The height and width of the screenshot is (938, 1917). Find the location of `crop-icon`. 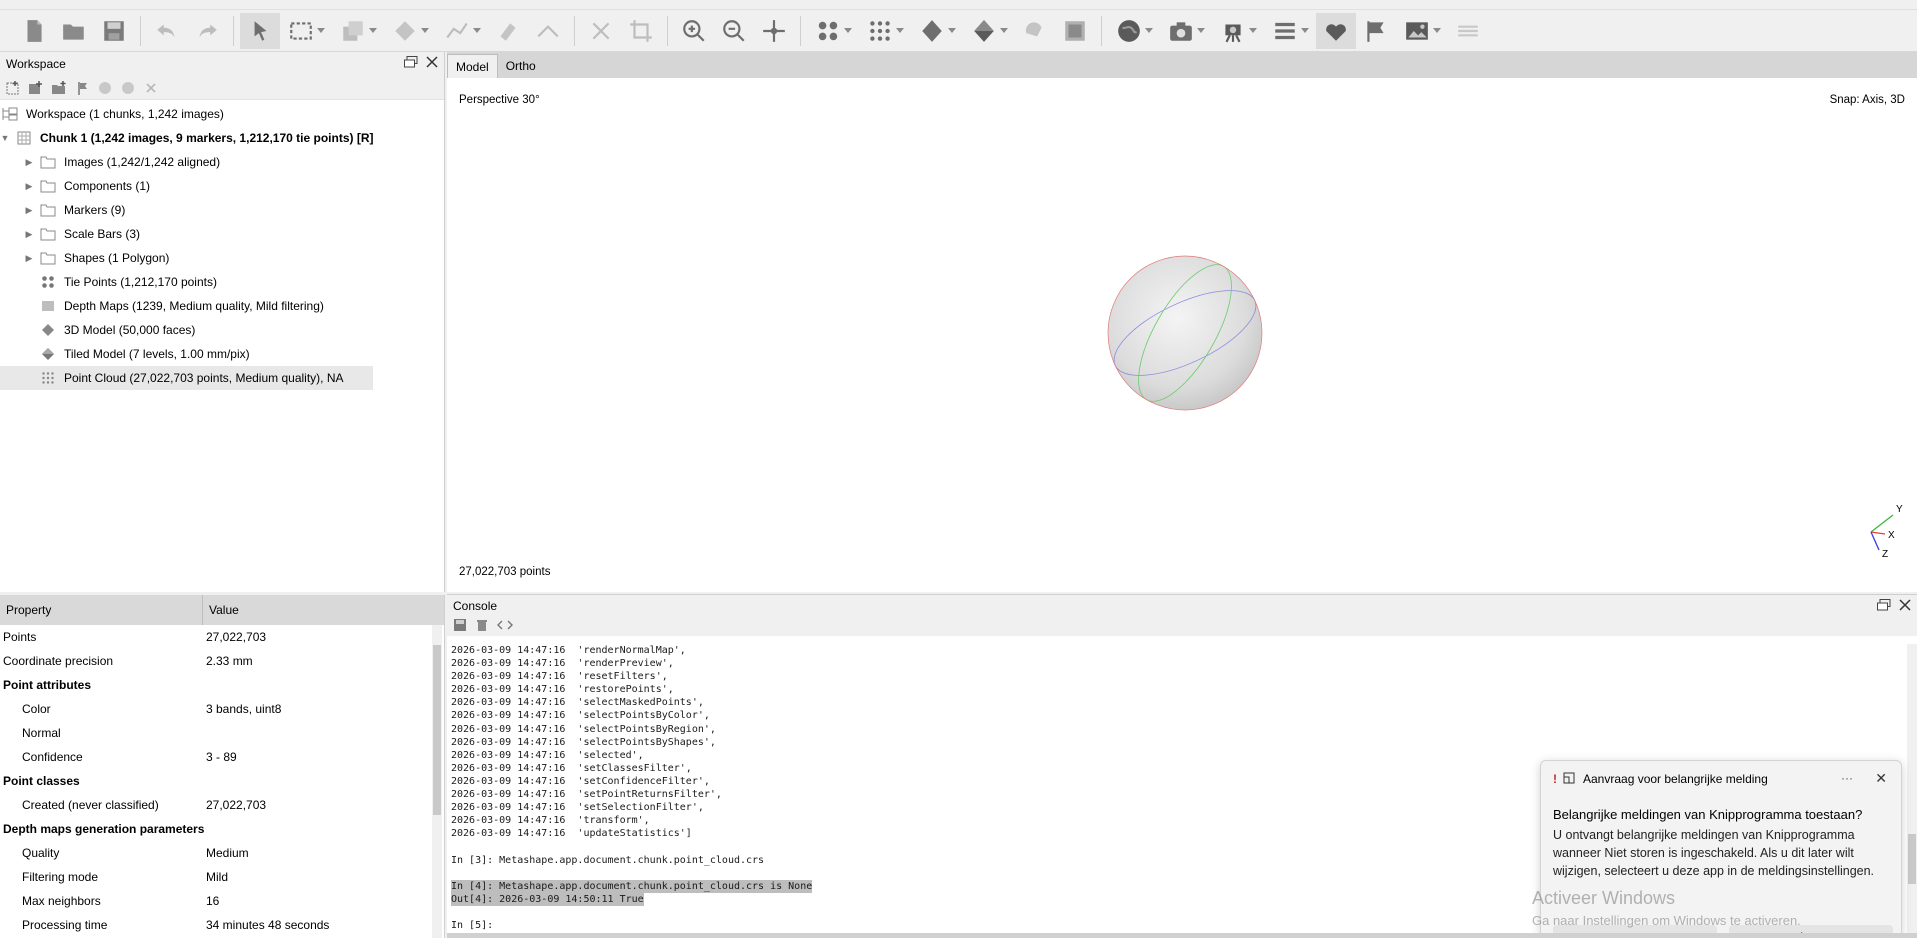

crop-icon is located at coordinates (641, 31).